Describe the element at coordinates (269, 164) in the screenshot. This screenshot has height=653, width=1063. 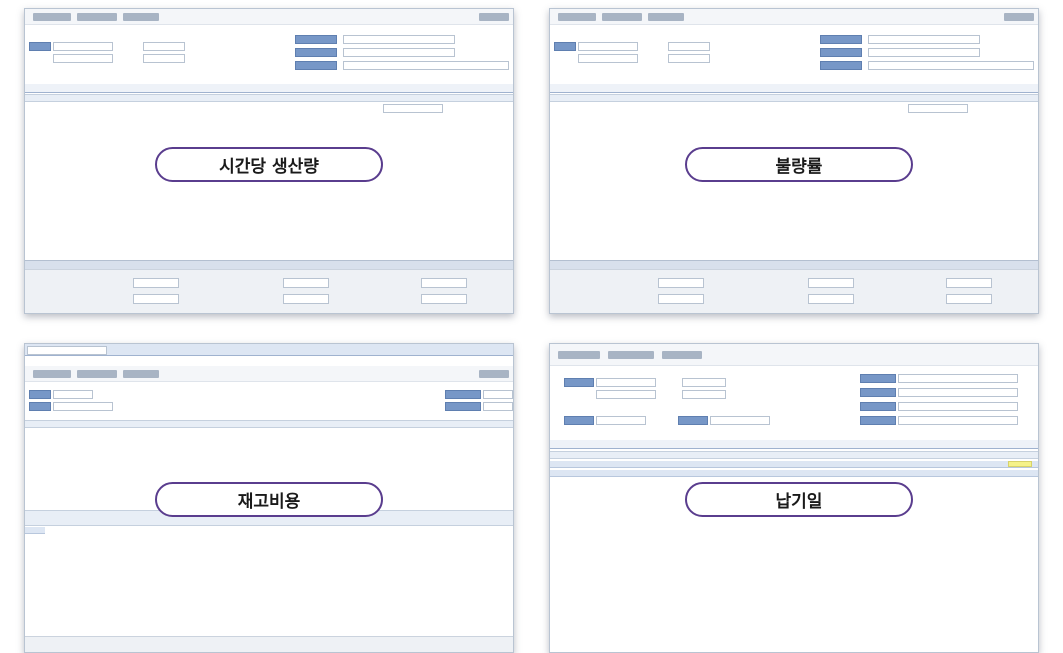
I see `caption-hourly-production: 시간당 생산량` at that location.